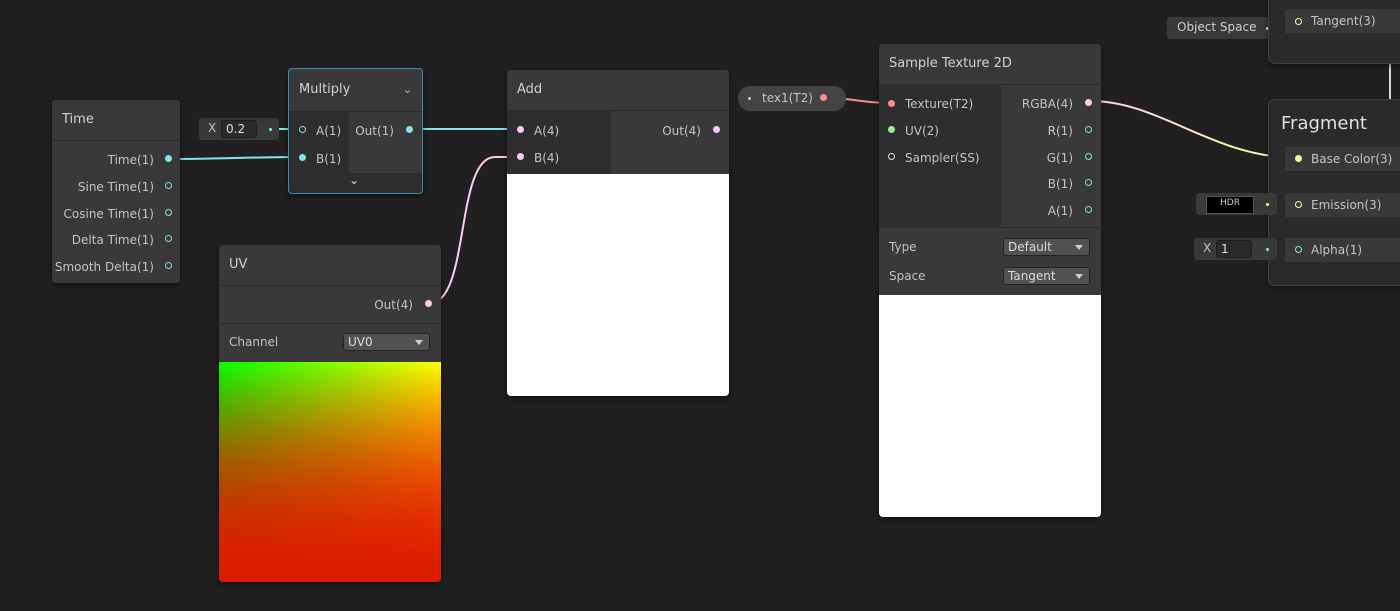 The width and height of the screenshot is (1400, 611). Describe the element at coordinates (942, 158) in the screenshot. I see `input-port-row: Sampler(SS)` at that location.